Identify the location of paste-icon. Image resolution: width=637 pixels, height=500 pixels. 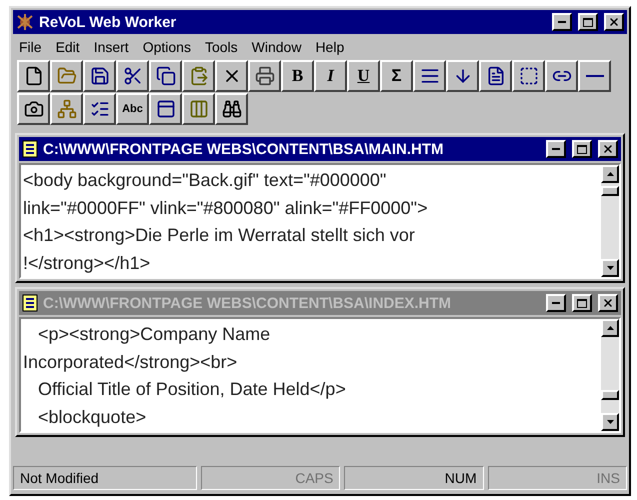
(198, 76).